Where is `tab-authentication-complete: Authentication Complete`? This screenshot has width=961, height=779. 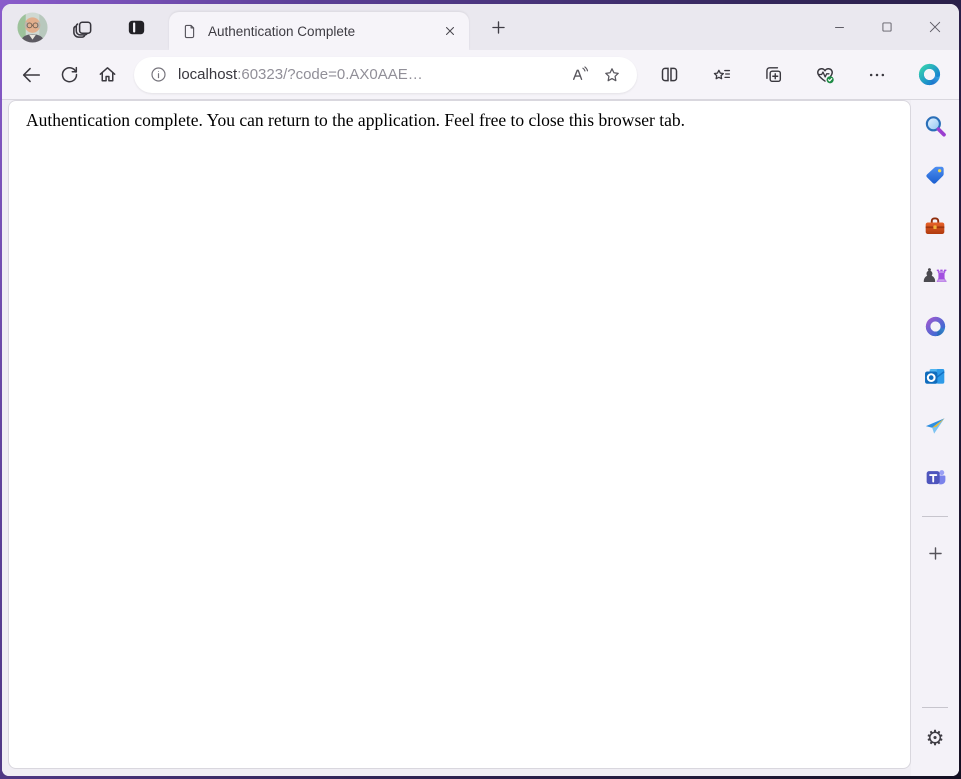
tab-authentication-complete: Authentication Complete is located at coordinates (319, 31).